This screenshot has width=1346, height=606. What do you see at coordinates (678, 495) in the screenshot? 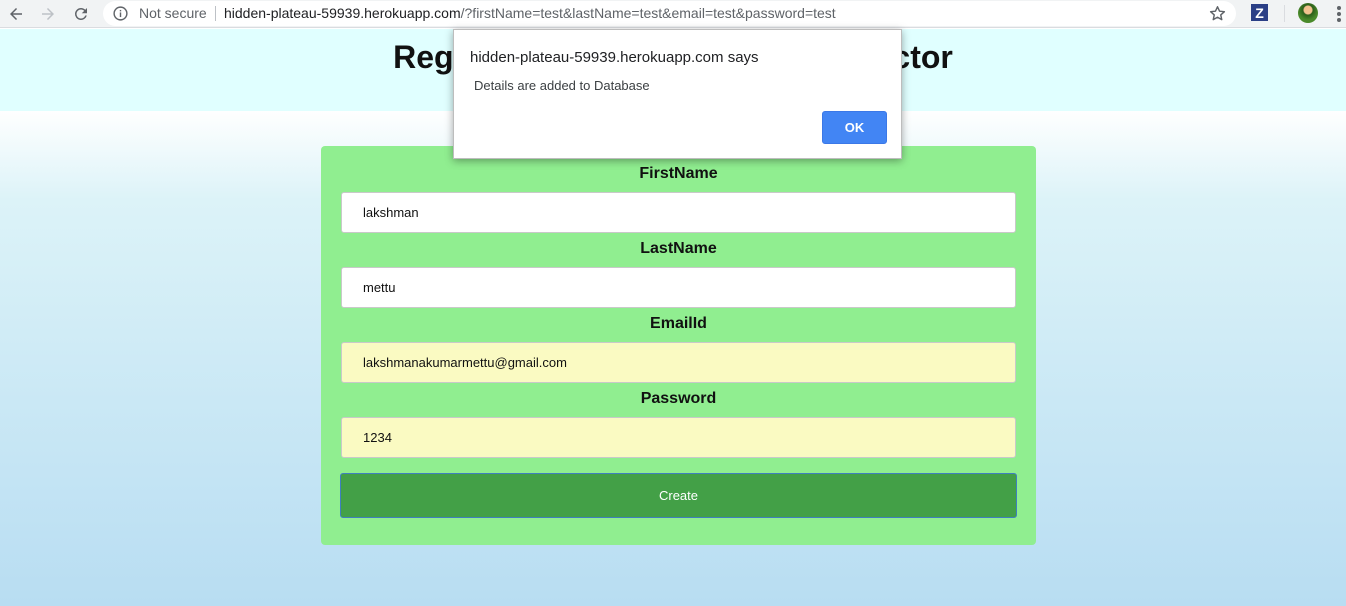
I see `create-button: Create` at bounding box center [678, 495].